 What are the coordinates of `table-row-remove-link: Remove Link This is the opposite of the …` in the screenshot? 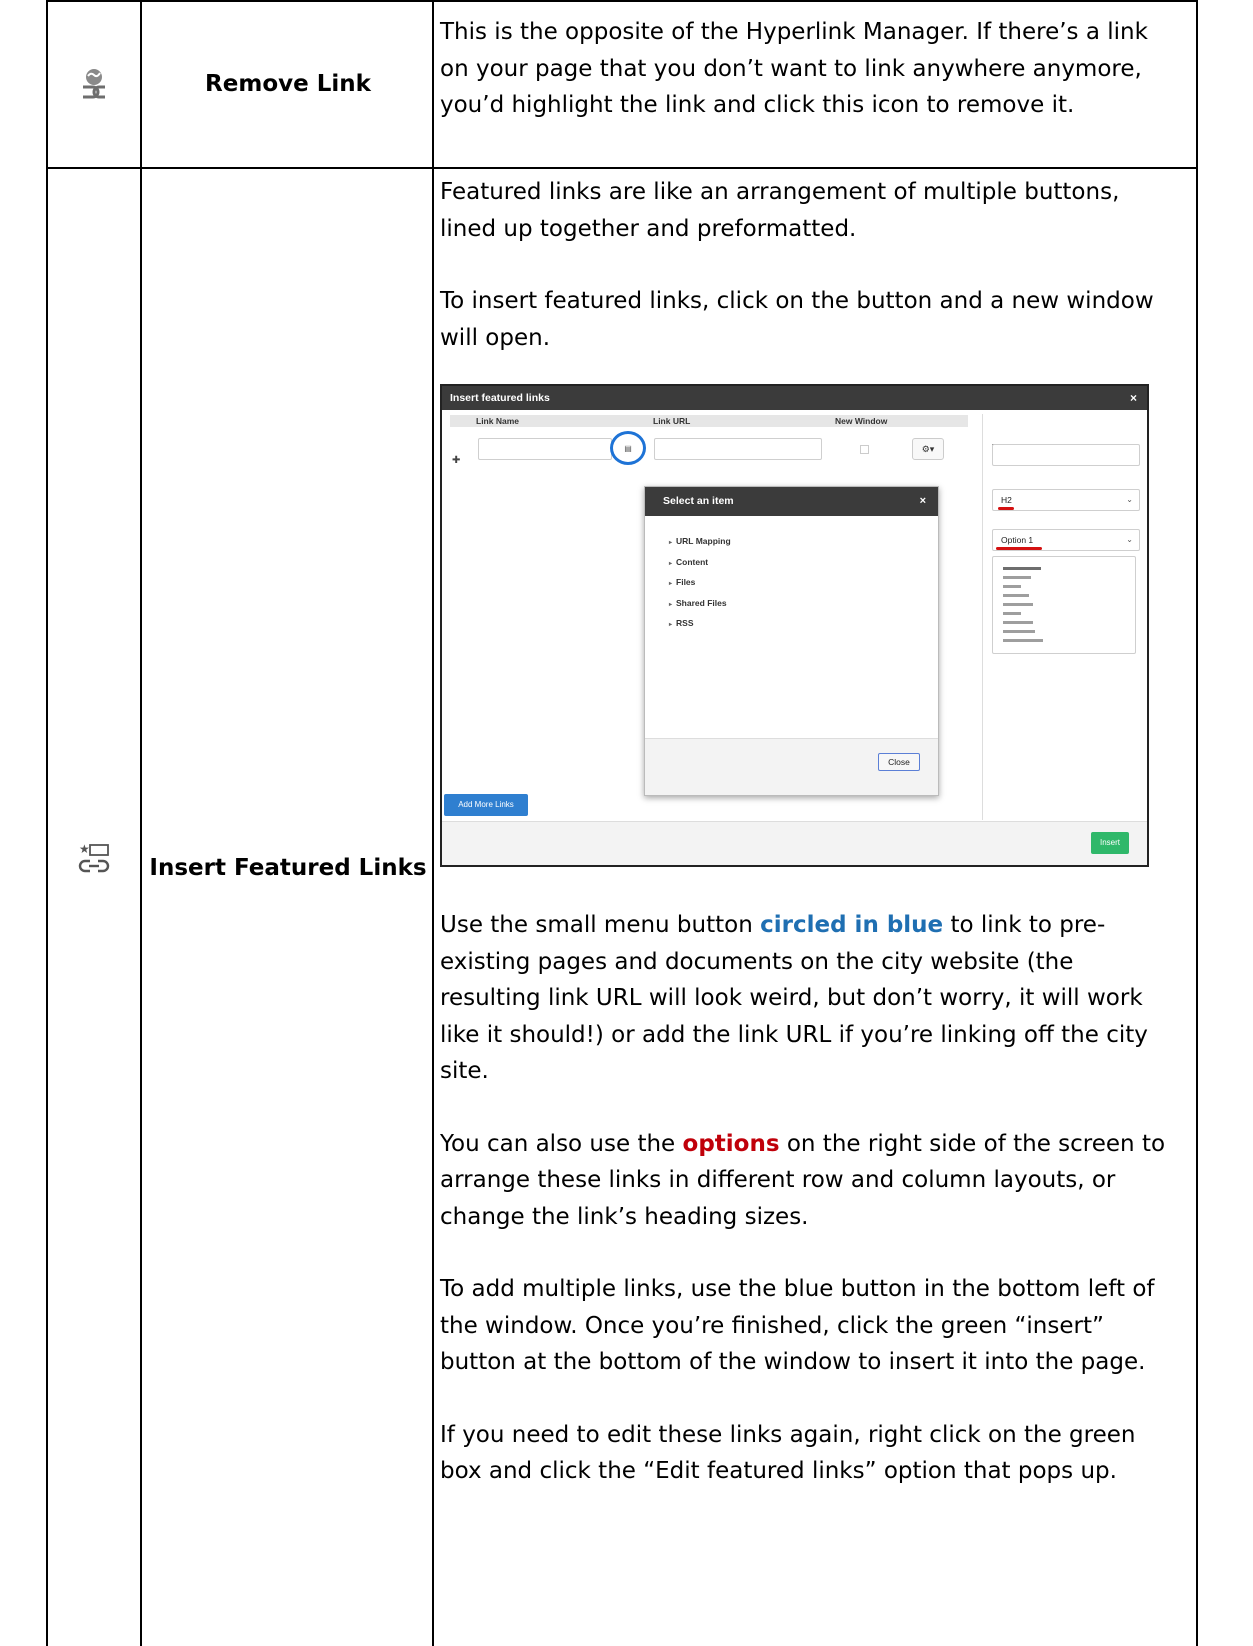 It's located at (622, 84).